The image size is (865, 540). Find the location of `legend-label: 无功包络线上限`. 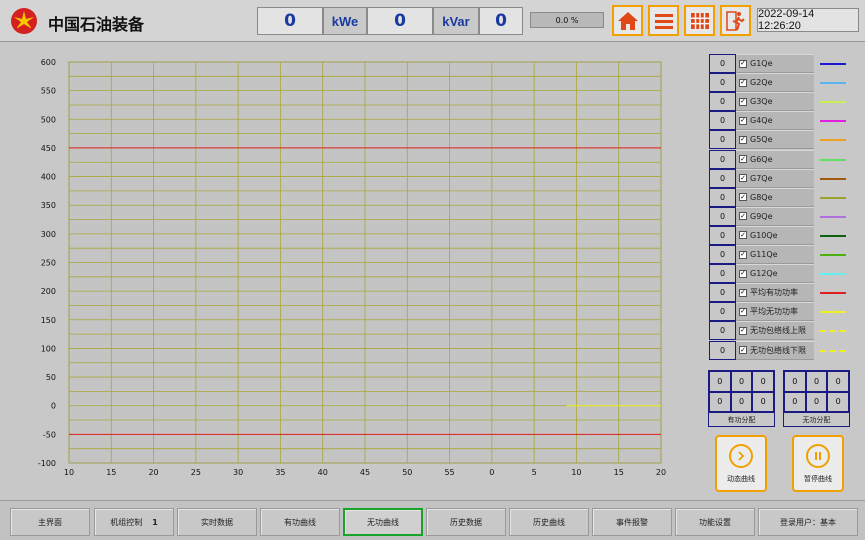

legend-label: 无功包络线上限 is located at coordinates (778, 331).